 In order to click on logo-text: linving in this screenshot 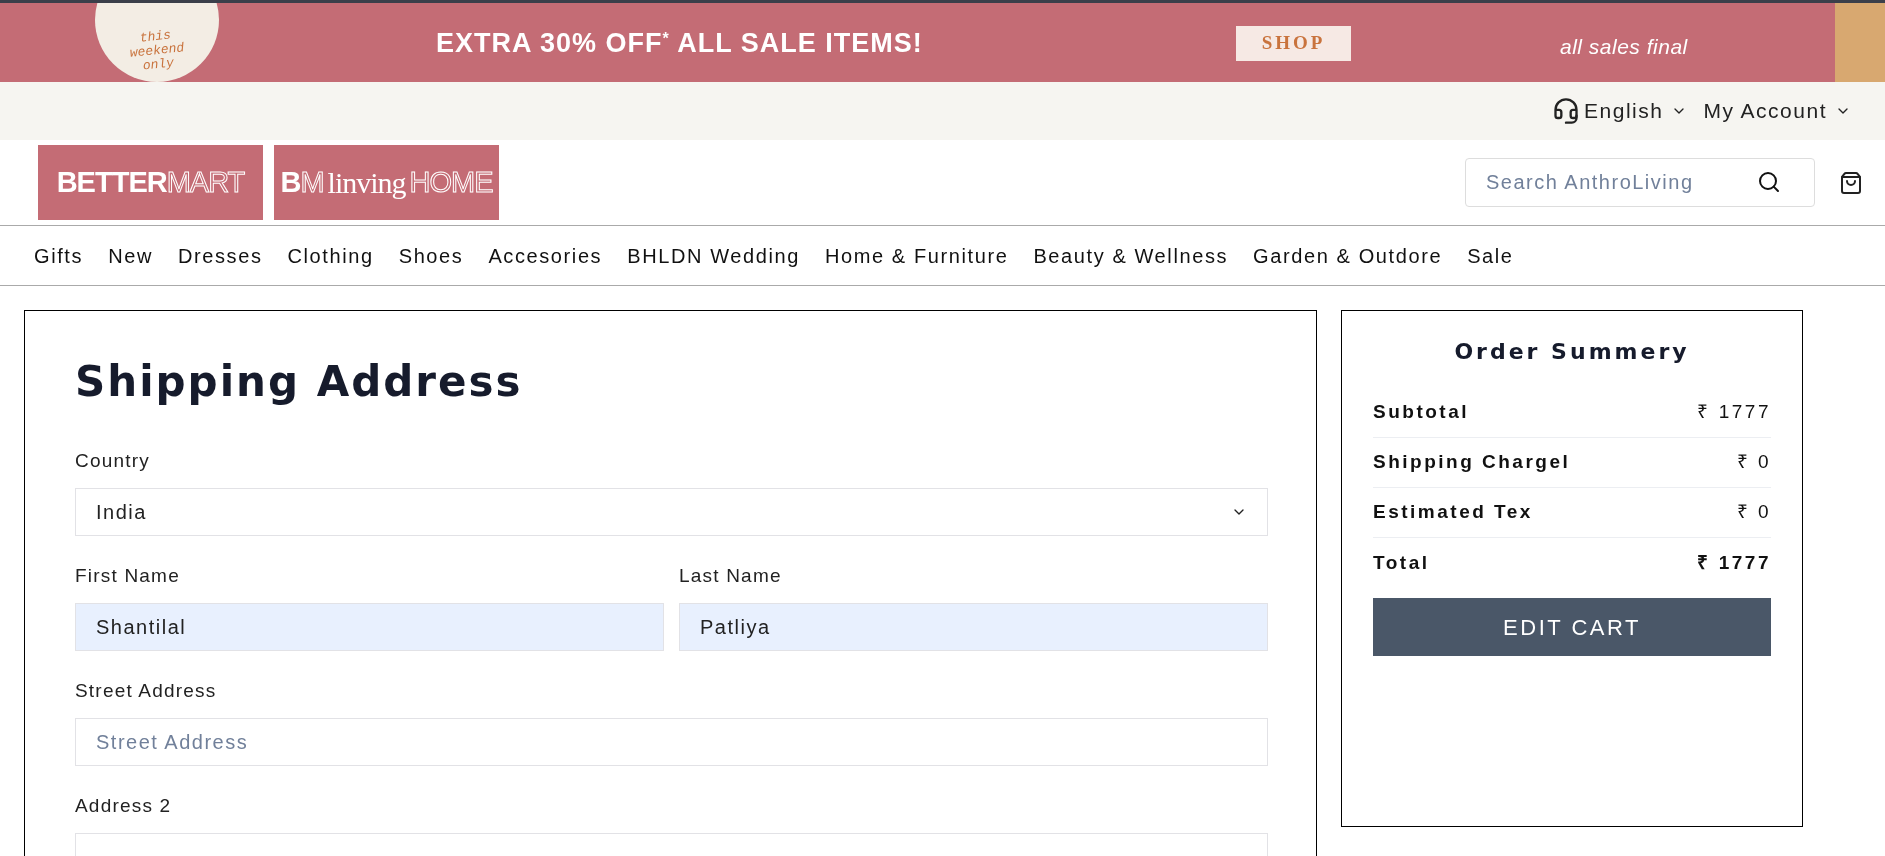, I will do `click(366, 182)`.